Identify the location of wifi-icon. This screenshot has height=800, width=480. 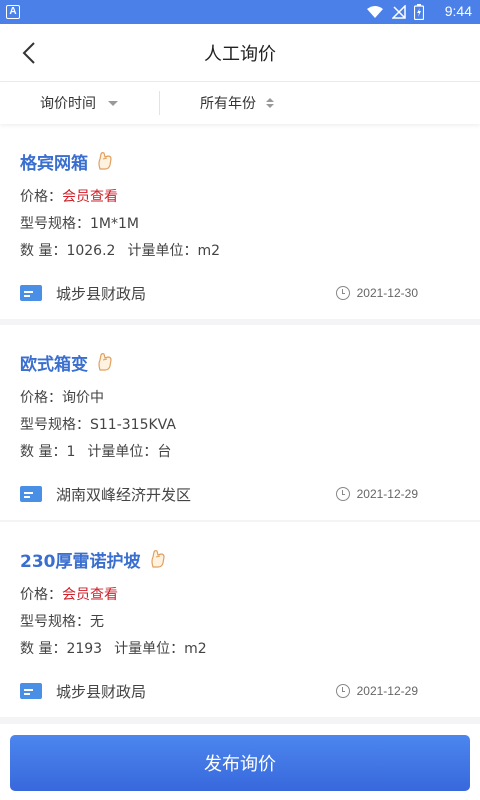
(375, 12).